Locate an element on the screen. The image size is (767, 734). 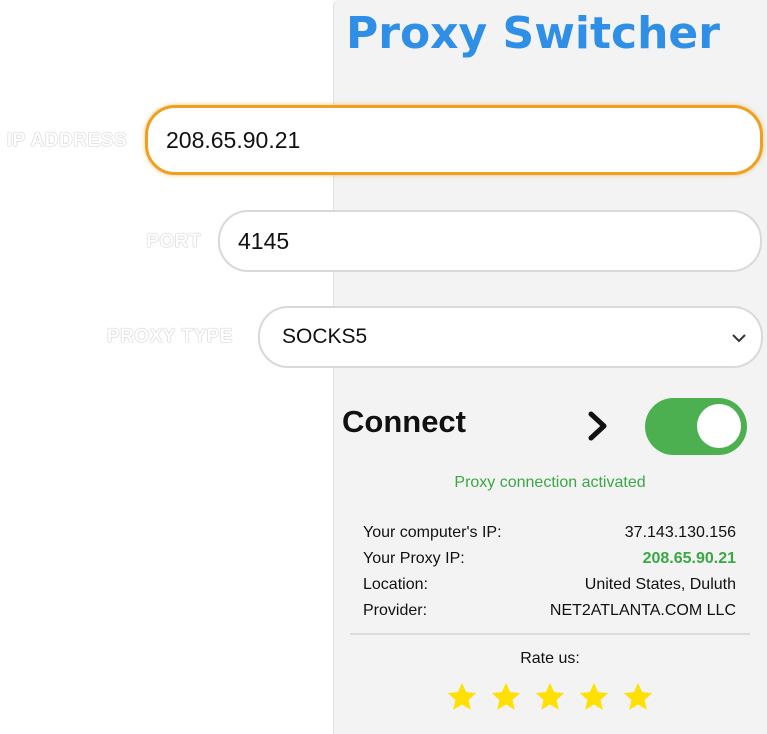
proxy-type-value: SOCKS5 is located at coordinates (325, 336).